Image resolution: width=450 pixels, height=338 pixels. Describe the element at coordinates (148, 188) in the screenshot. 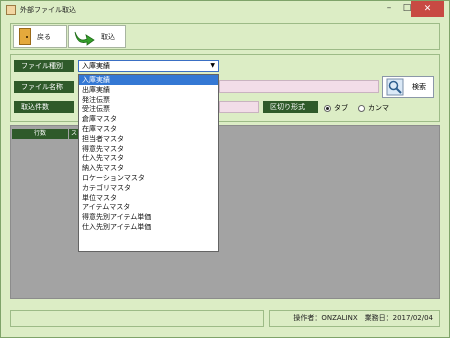

I see `dropdown-option: カテゴリマスタ` at that location.